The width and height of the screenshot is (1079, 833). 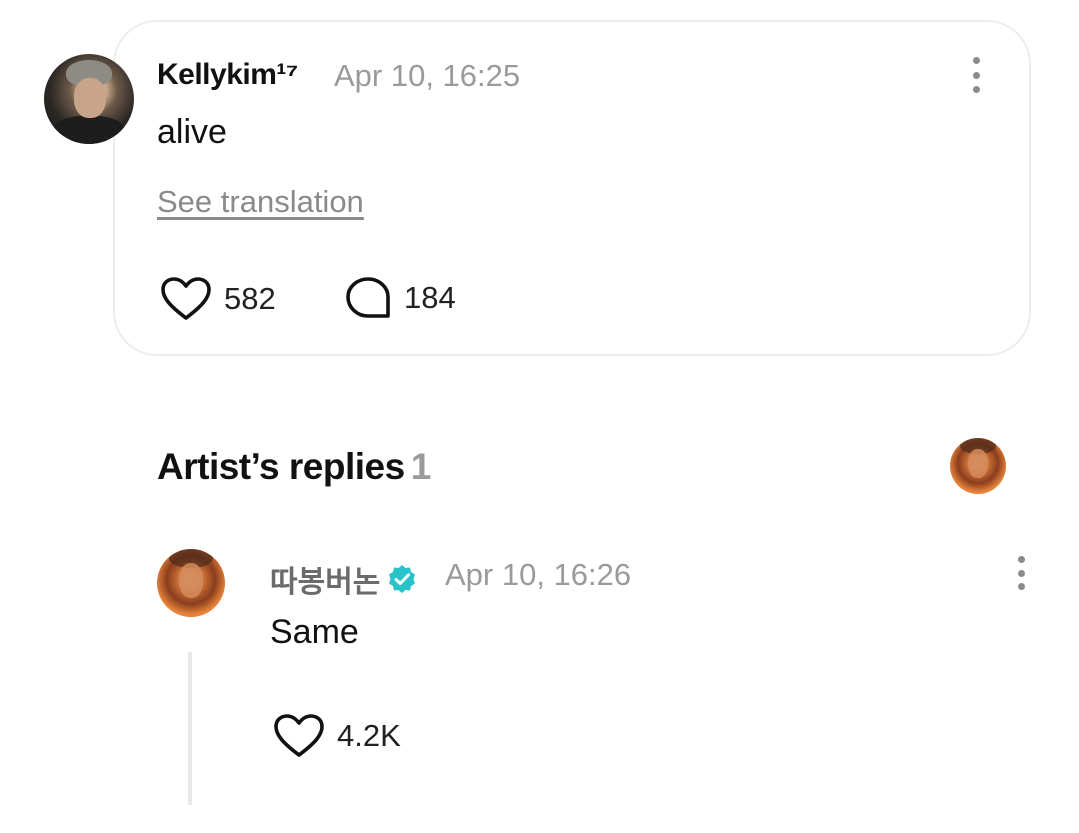 I want to click on reply-like-button: 4.2K, so click(x=337, y=736).